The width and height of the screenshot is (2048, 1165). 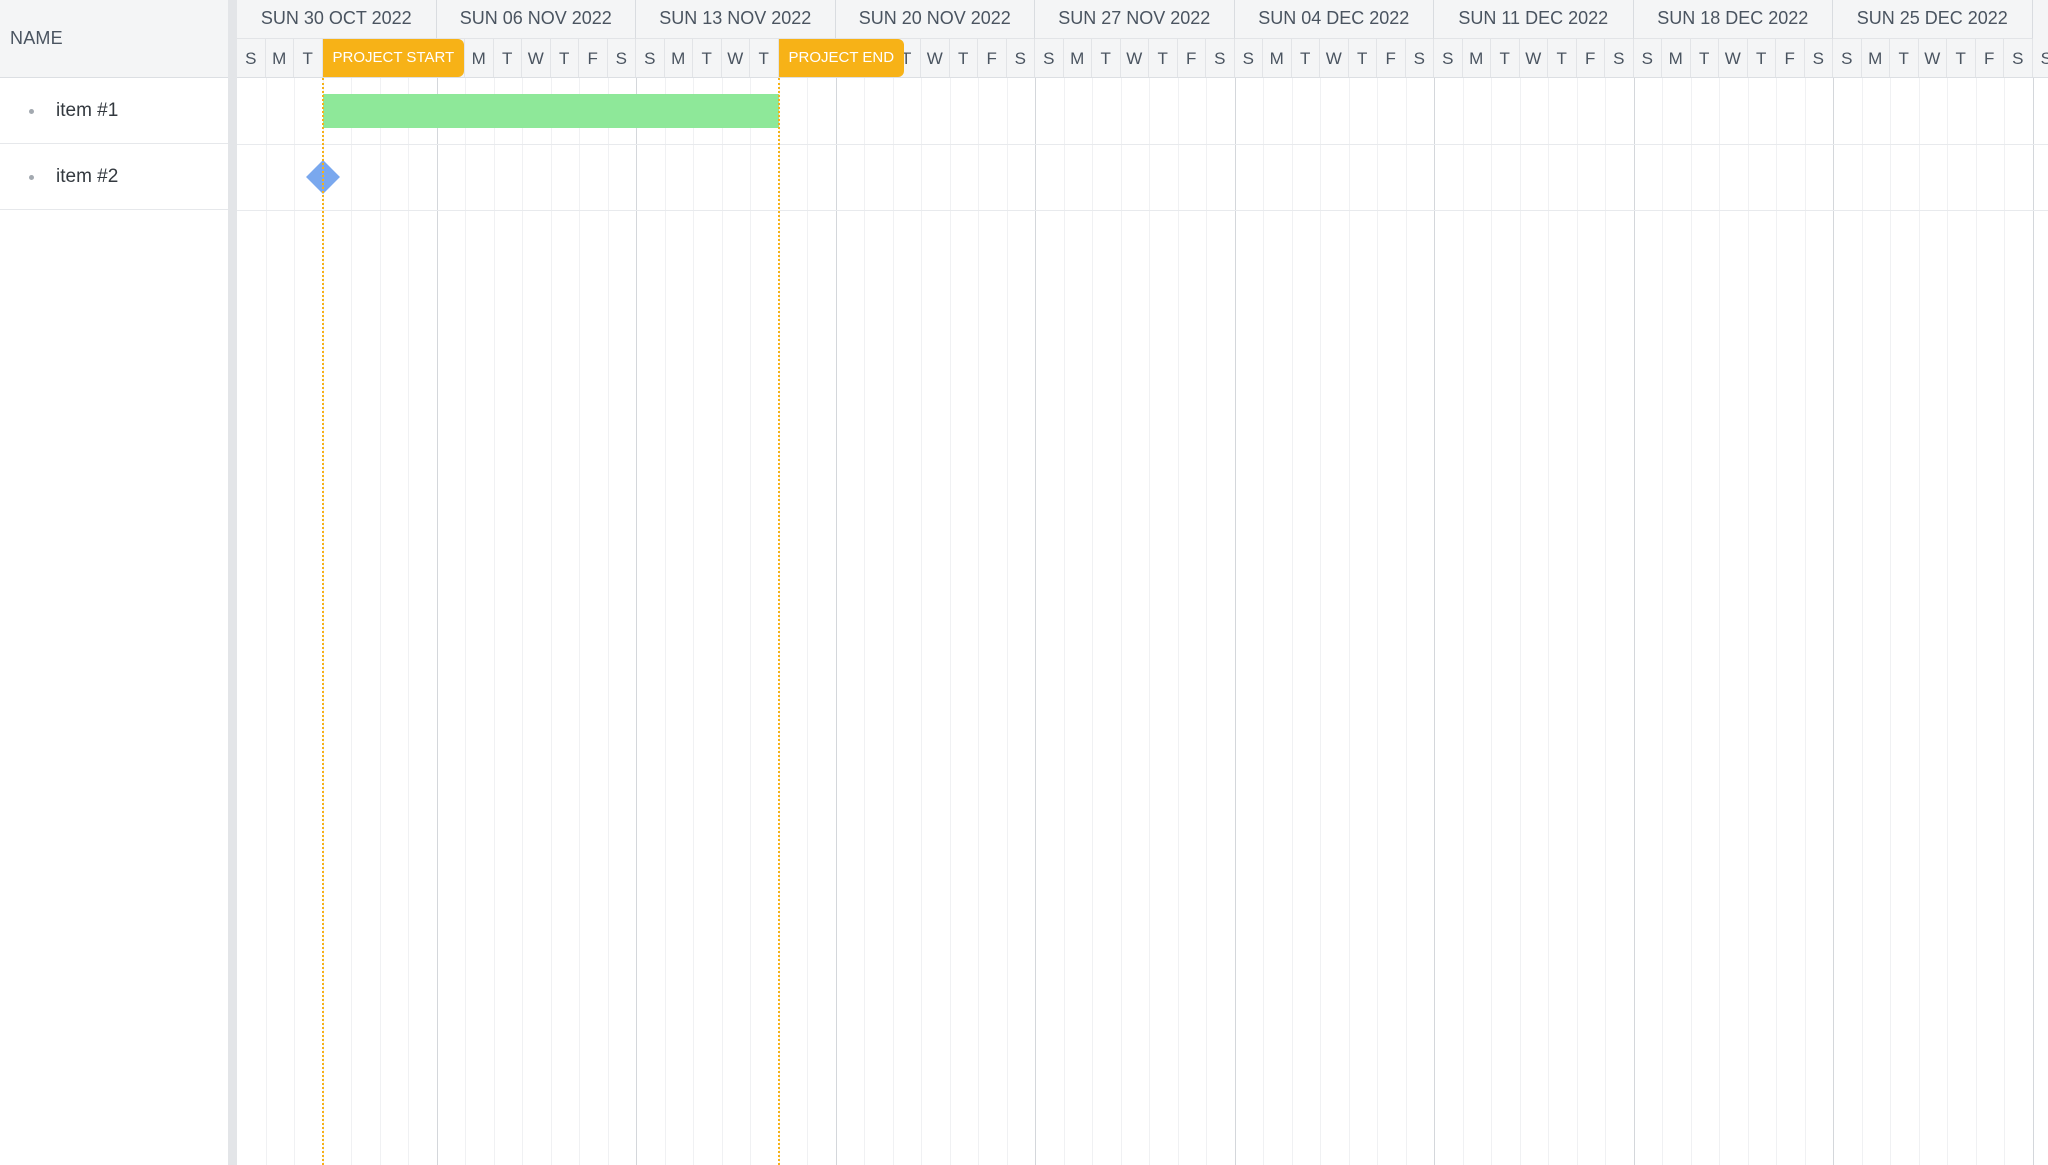 What do you see at coordinates (536, 19) in the screenshot?
I see `week-header-cell: SUN 06 NOV 2022` at bounding box center [536, 19].